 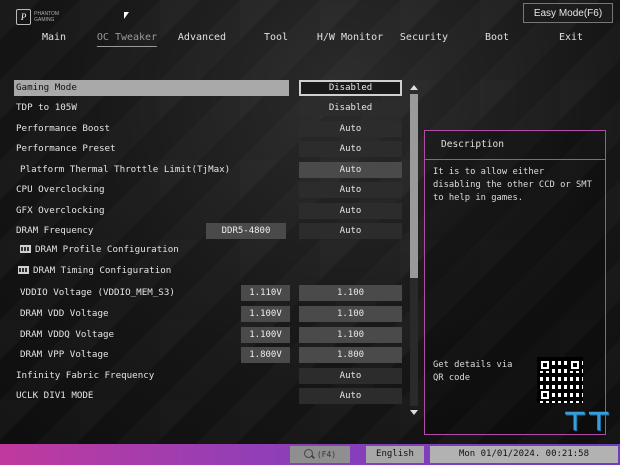 What do you see at coordinates (210, 190) in the screenshot?
I see `setting-cpu-overclocking: CPU Overclocking Auto` at bounding box center [210, 190].